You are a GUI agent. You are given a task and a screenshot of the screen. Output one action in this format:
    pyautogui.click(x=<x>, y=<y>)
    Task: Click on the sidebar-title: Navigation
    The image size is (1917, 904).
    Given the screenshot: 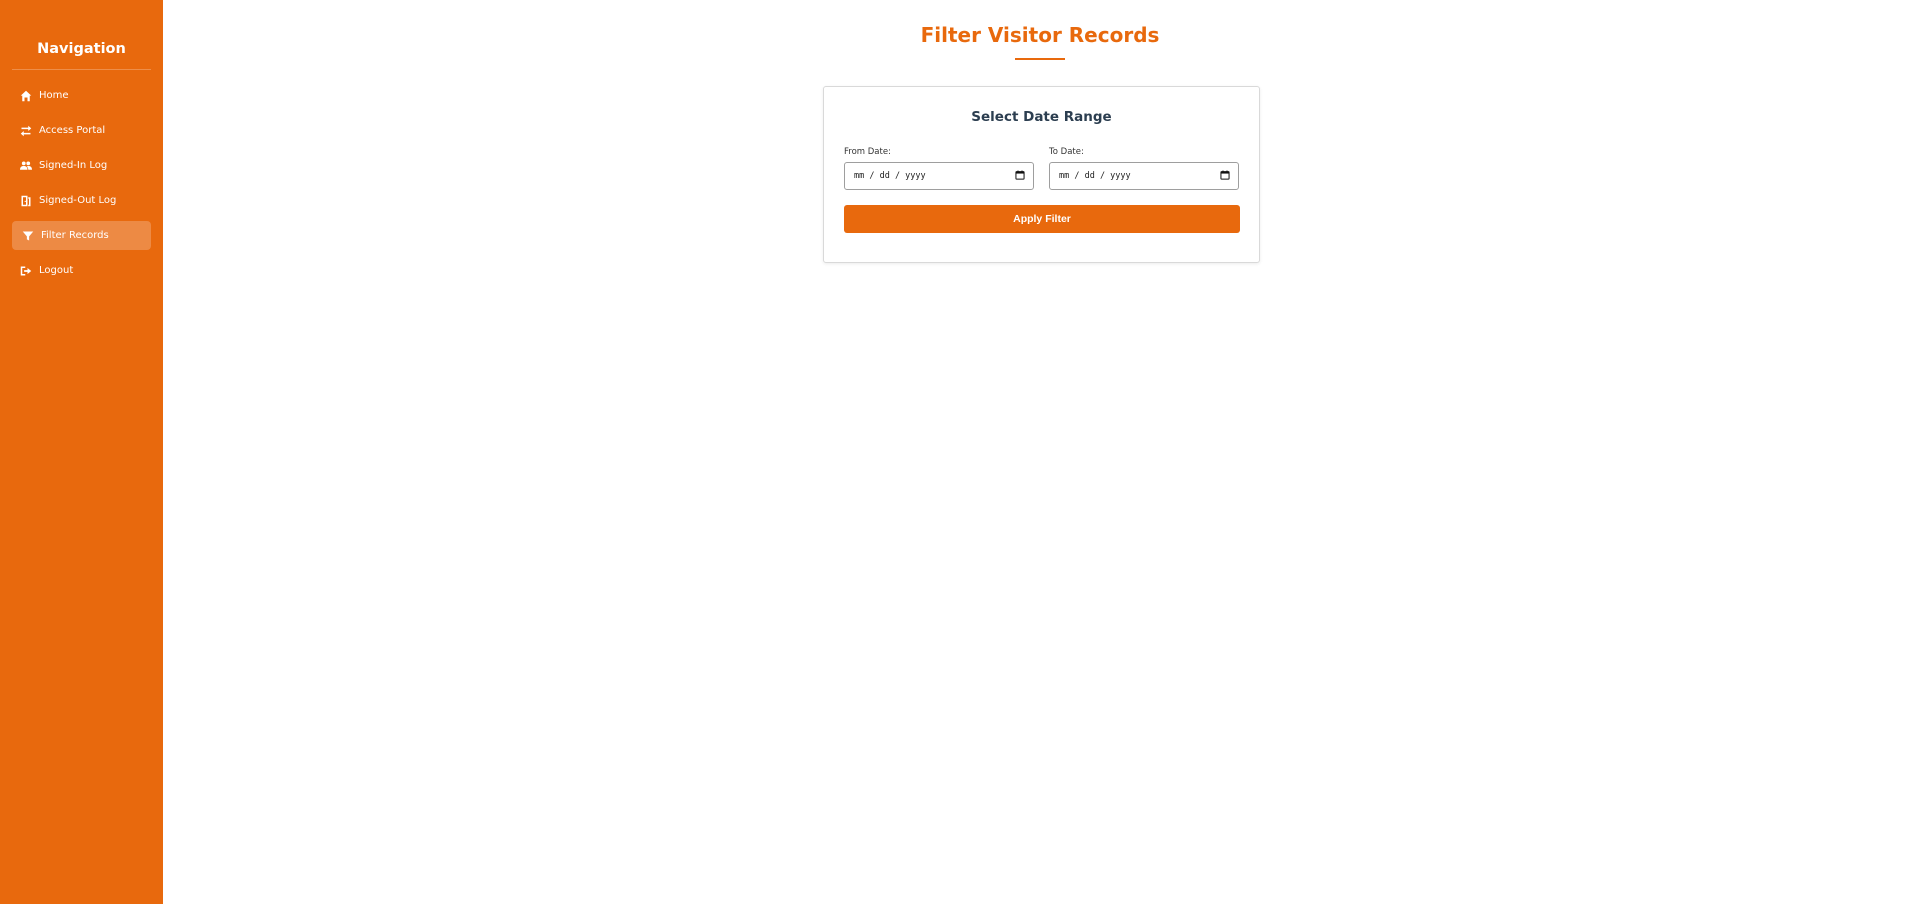 What is the action you would take?
    pyautogui.click(x=81, y=35)
    